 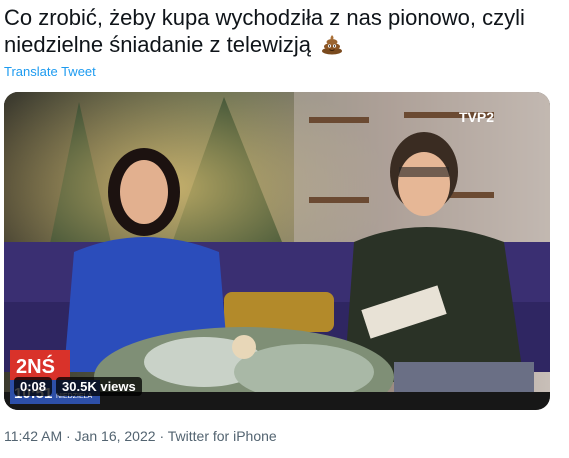 What do you see at coordinates (50, 71) in the screenshot?
I see `translate-tweet-link: Translate Tweet` at bounding box center [50, 71].